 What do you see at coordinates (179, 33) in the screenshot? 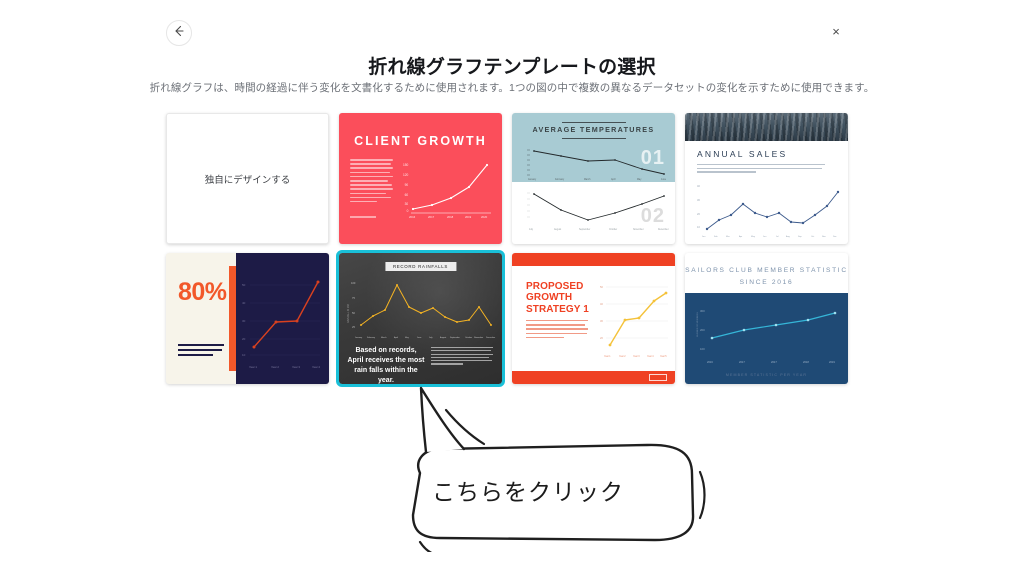
I see `back-button` at bounding box center [179, 33].